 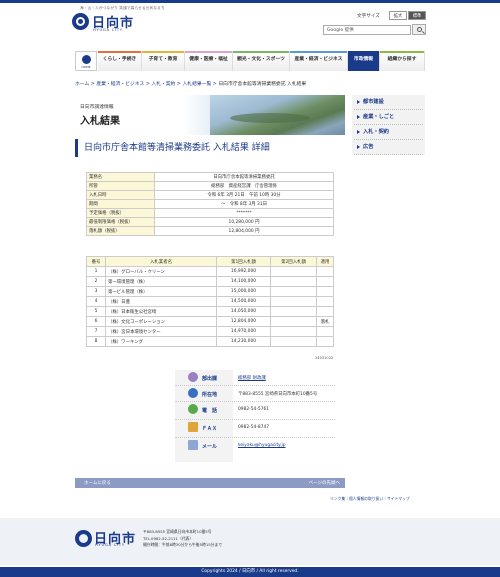 I want to click on bid-remark: 落札, so click(x=325, y=321).